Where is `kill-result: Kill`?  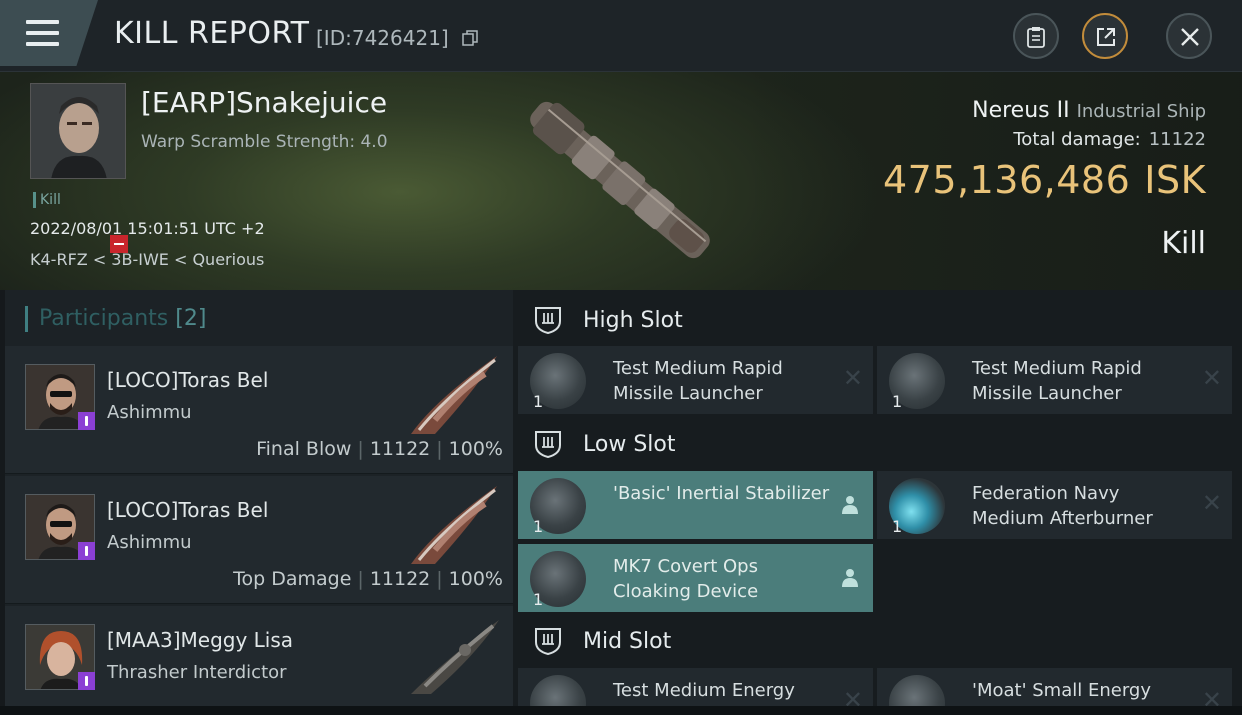 kill-result: Kill is located at coordinates (1183, 243).